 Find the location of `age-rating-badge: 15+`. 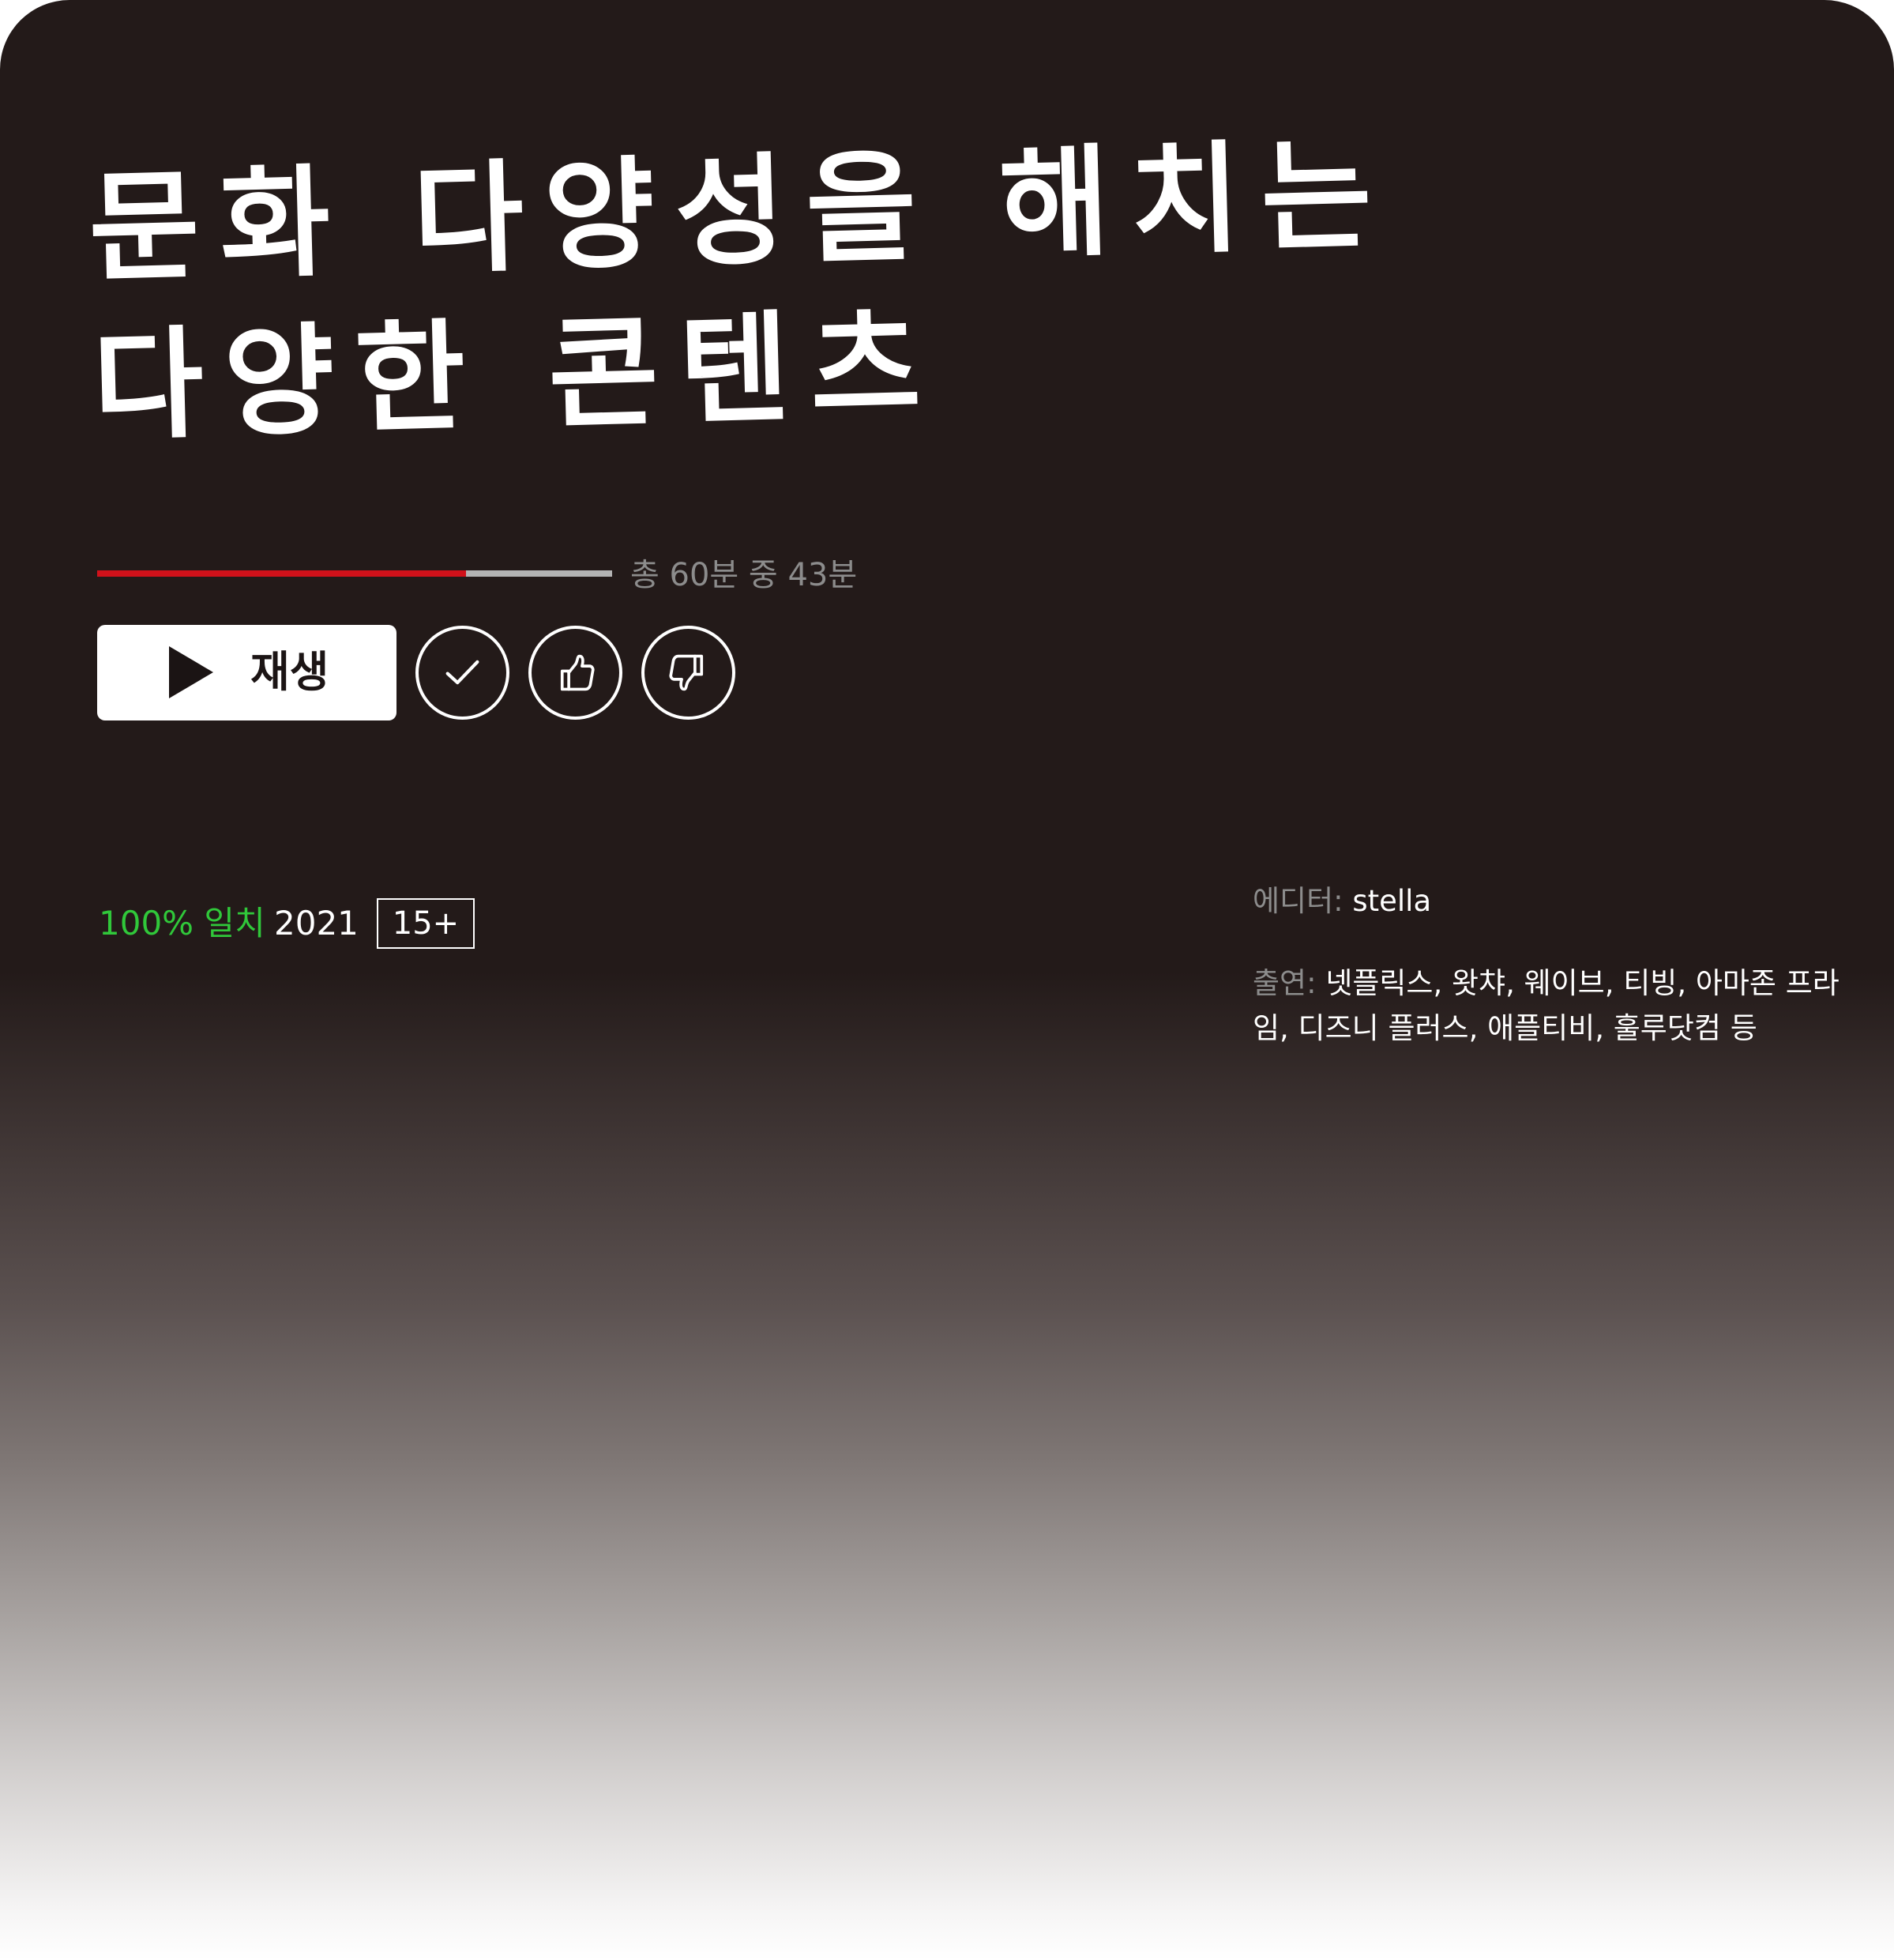

age-rating-badge: 15+ is located at coordinates (426, 923).